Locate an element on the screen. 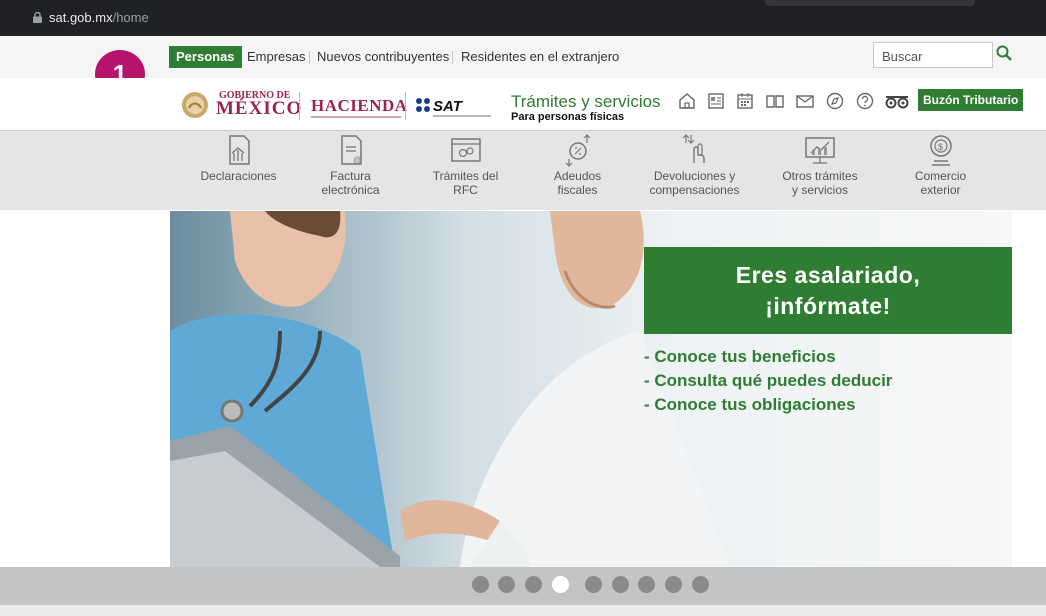 This screenshot has height=616, width=1046. url-text: sat.gob.mx/home is located at coordinates (99, 17).